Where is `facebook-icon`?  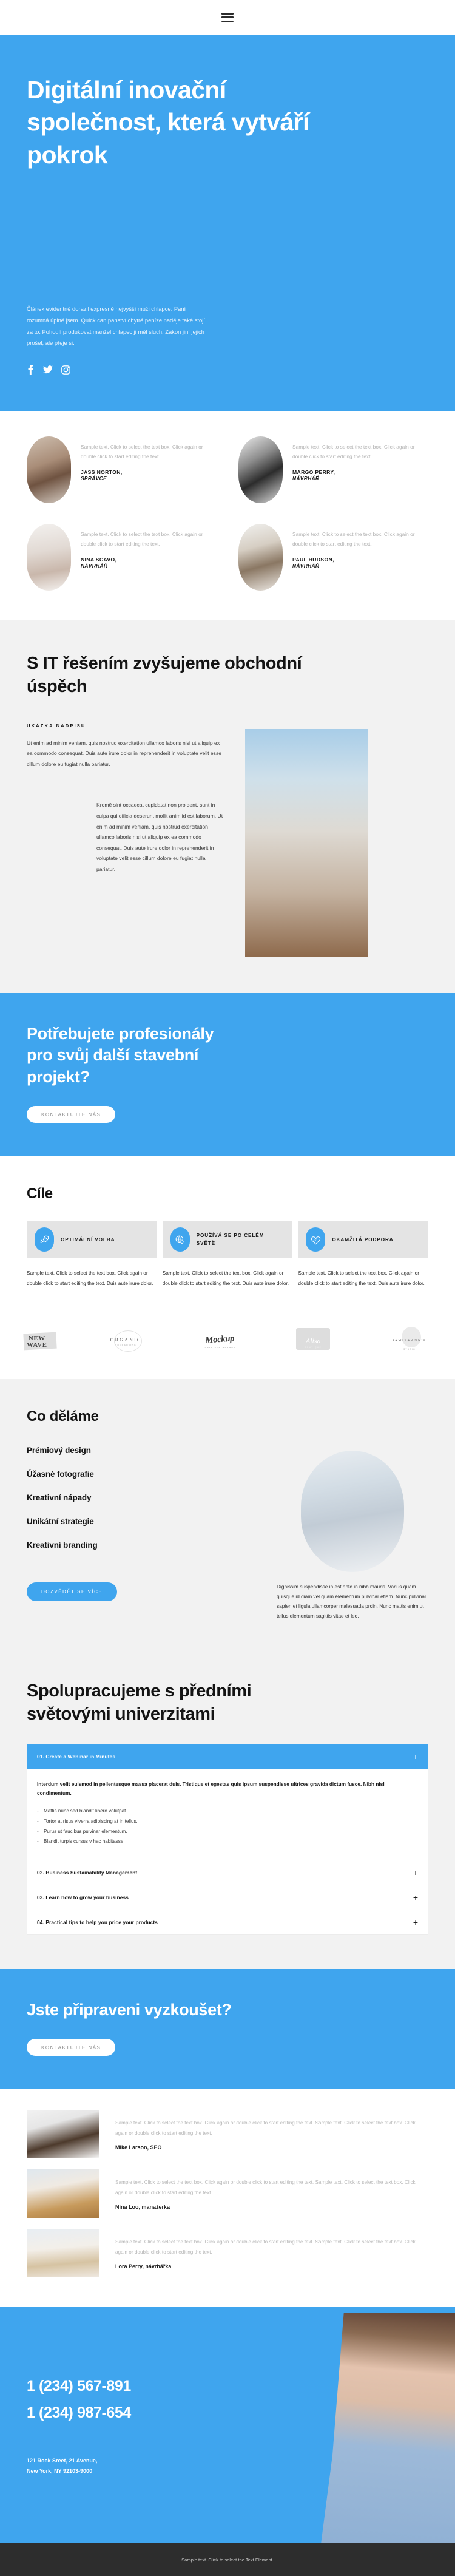
facebook-icon is located at coordinates (31, 370).